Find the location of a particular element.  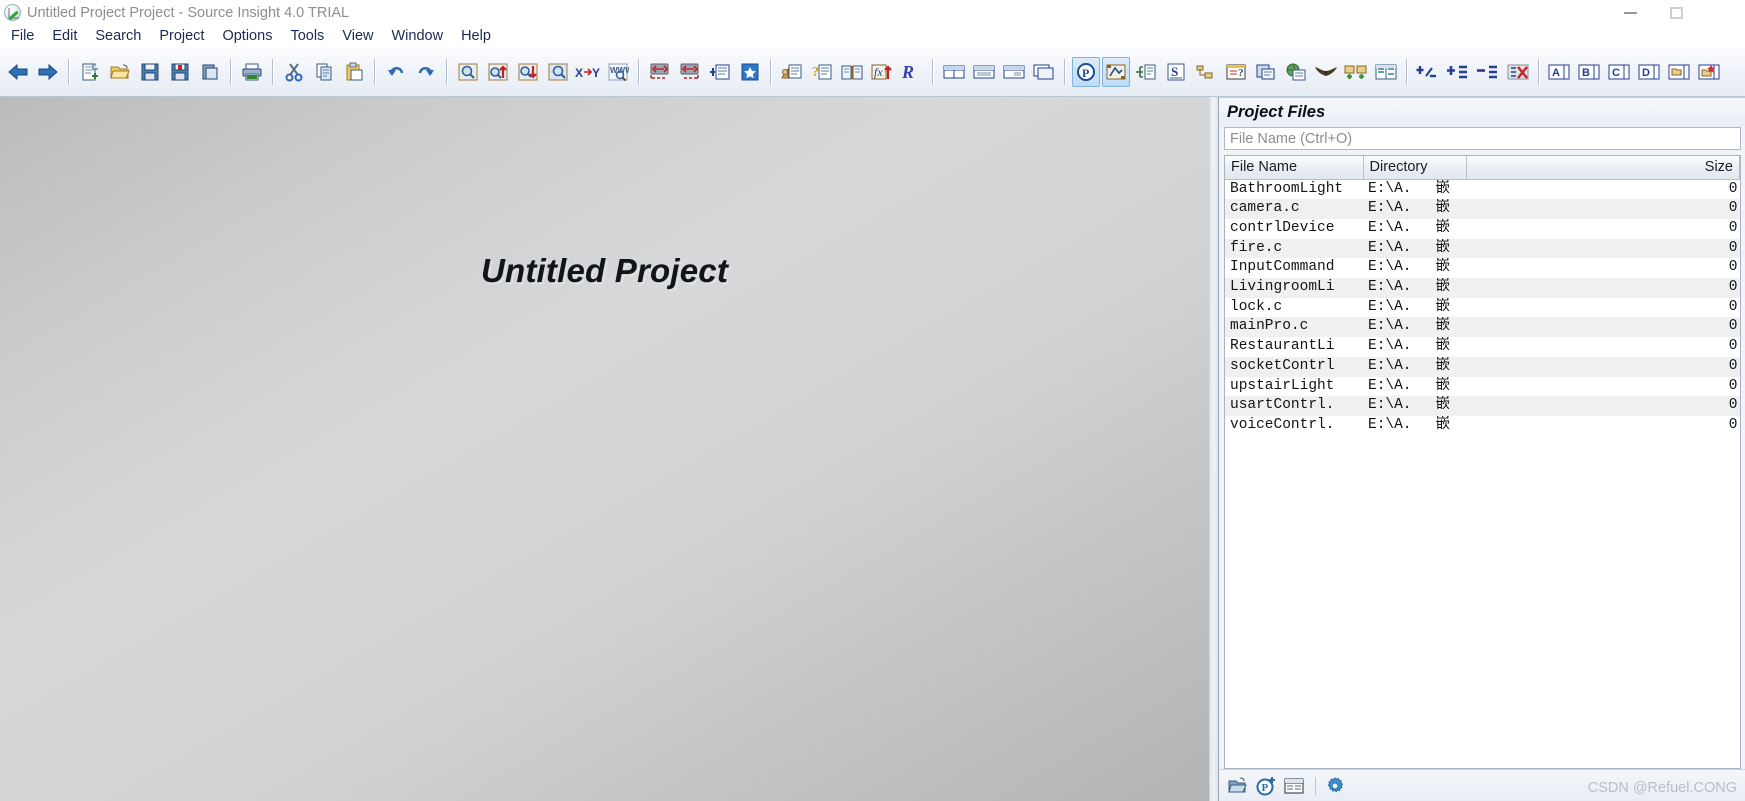

add-files-icon is located at coordinates (1356, 72).